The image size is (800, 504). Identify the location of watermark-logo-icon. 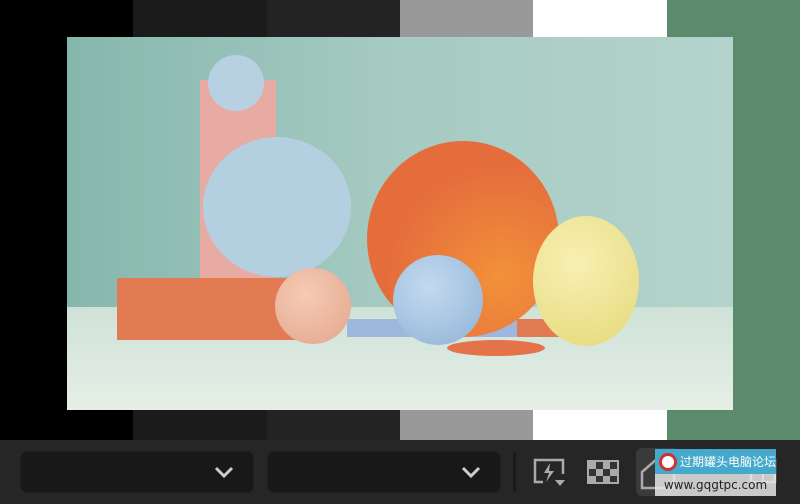
(668, 461).